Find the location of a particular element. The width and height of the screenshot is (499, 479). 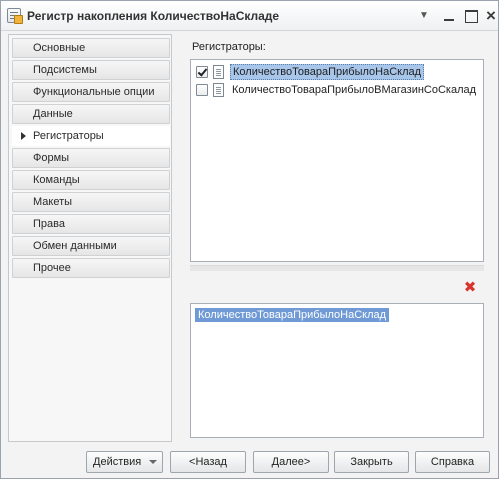

actions-button: Действия is located at coordinates (124, 462).